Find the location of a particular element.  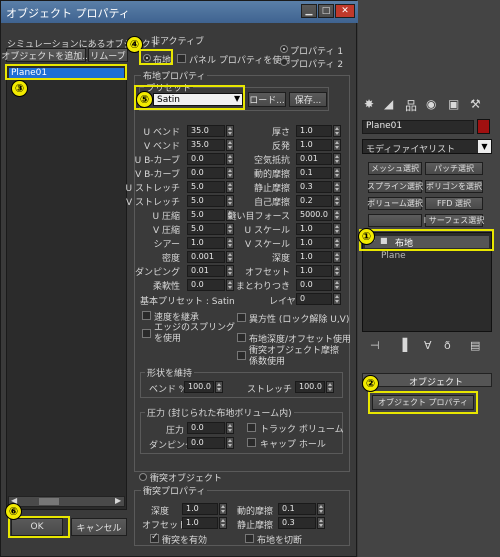

bend-pct-spinner is located at coordinates (219, 387).